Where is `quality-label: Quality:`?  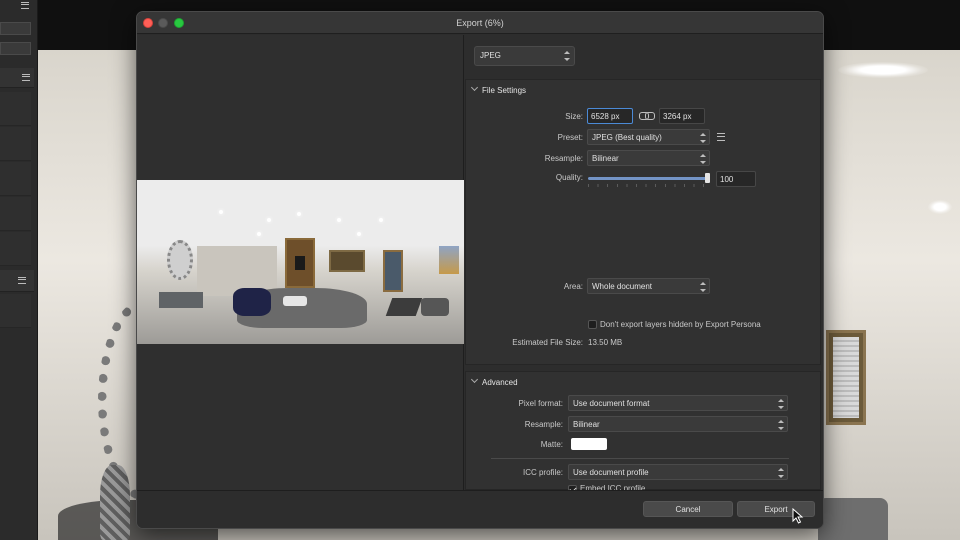
quality-label: Quality: is located at coordinates (569, 177).